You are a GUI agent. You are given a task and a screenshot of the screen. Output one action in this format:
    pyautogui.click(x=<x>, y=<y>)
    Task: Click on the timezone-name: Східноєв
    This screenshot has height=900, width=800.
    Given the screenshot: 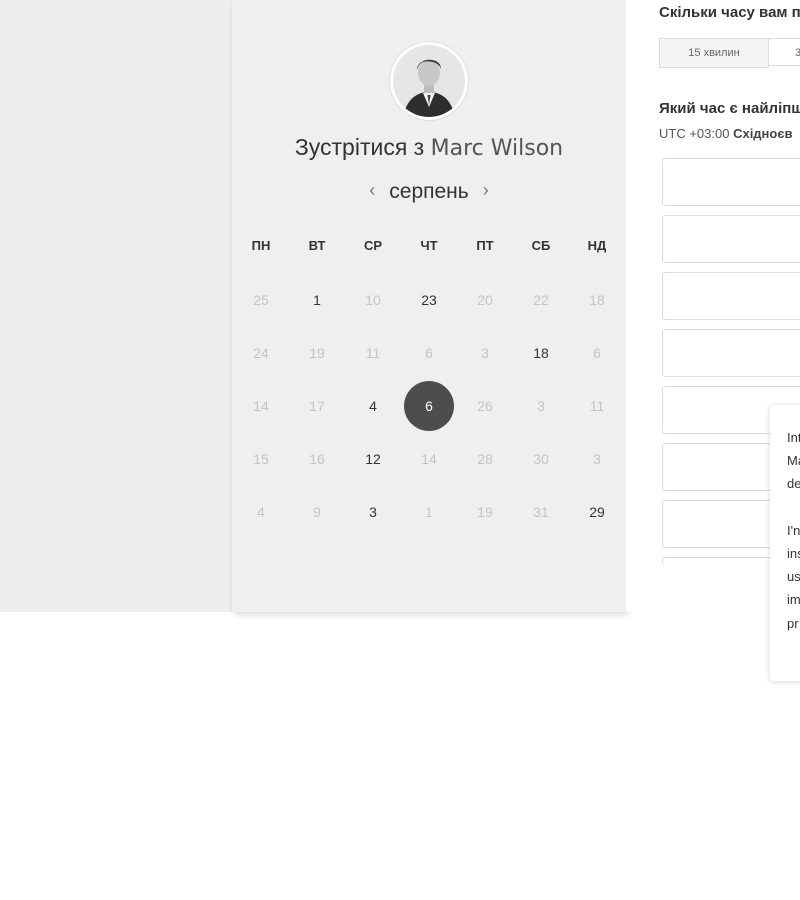 What is the action you would take?
    pyautogui.click(x=763, y=133)
    